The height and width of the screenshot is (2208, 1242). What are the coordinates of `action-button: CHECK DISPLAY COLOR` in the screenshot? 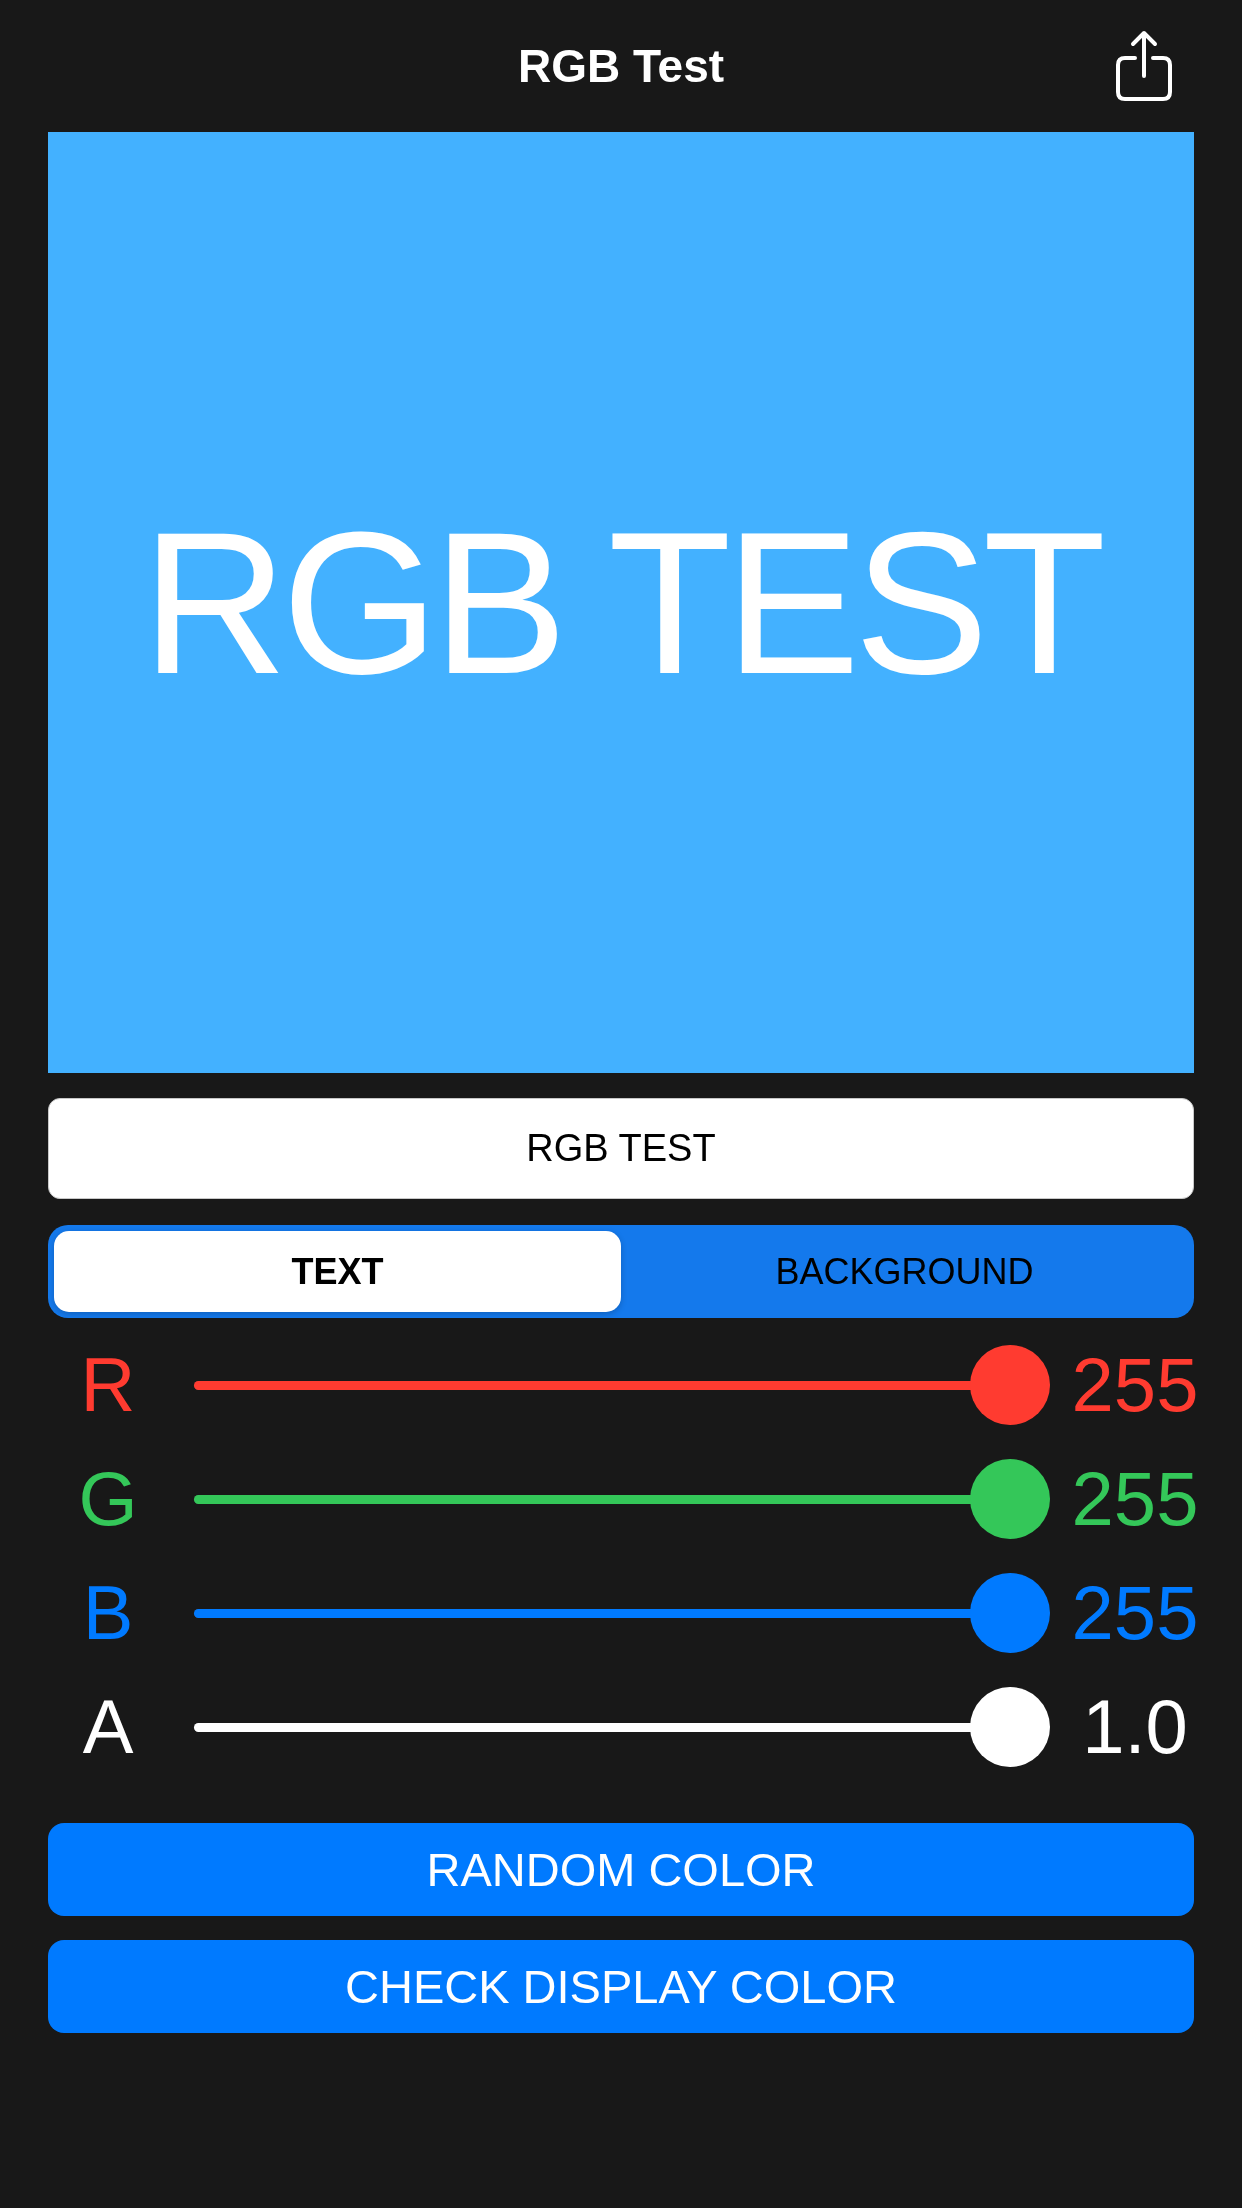 It's located at (621, 1986).